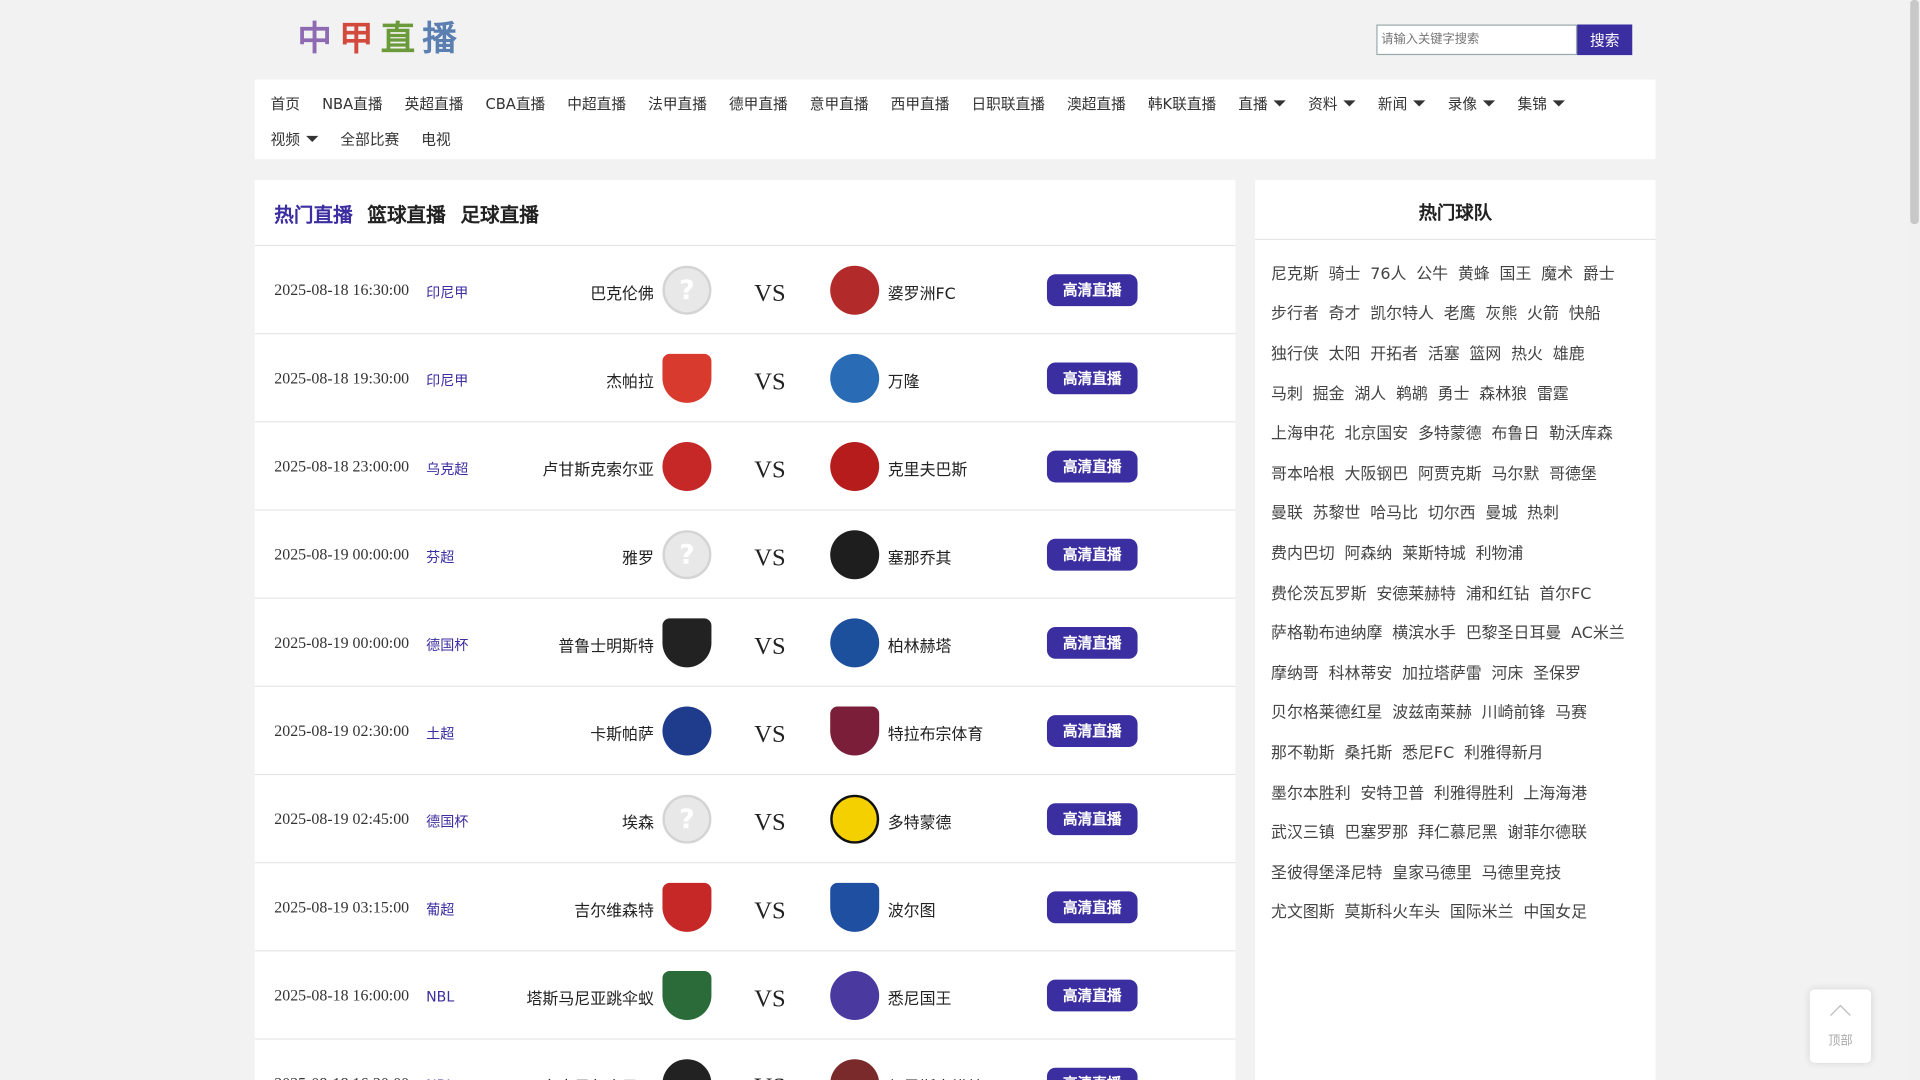 Image resolution: width=1920 pixels, height=1080 pixels. I want to click on home-team-name: 吉尔维森特, so click(614, 909).